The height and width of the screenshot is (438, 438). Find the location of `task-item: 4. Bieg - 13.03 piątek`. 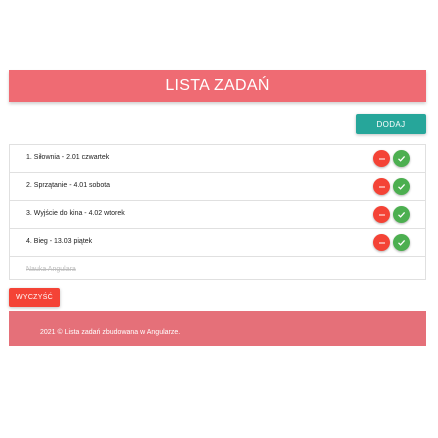

task-item: 4. Bieg - 13.03 piątek is located at coordinates (217, 243).